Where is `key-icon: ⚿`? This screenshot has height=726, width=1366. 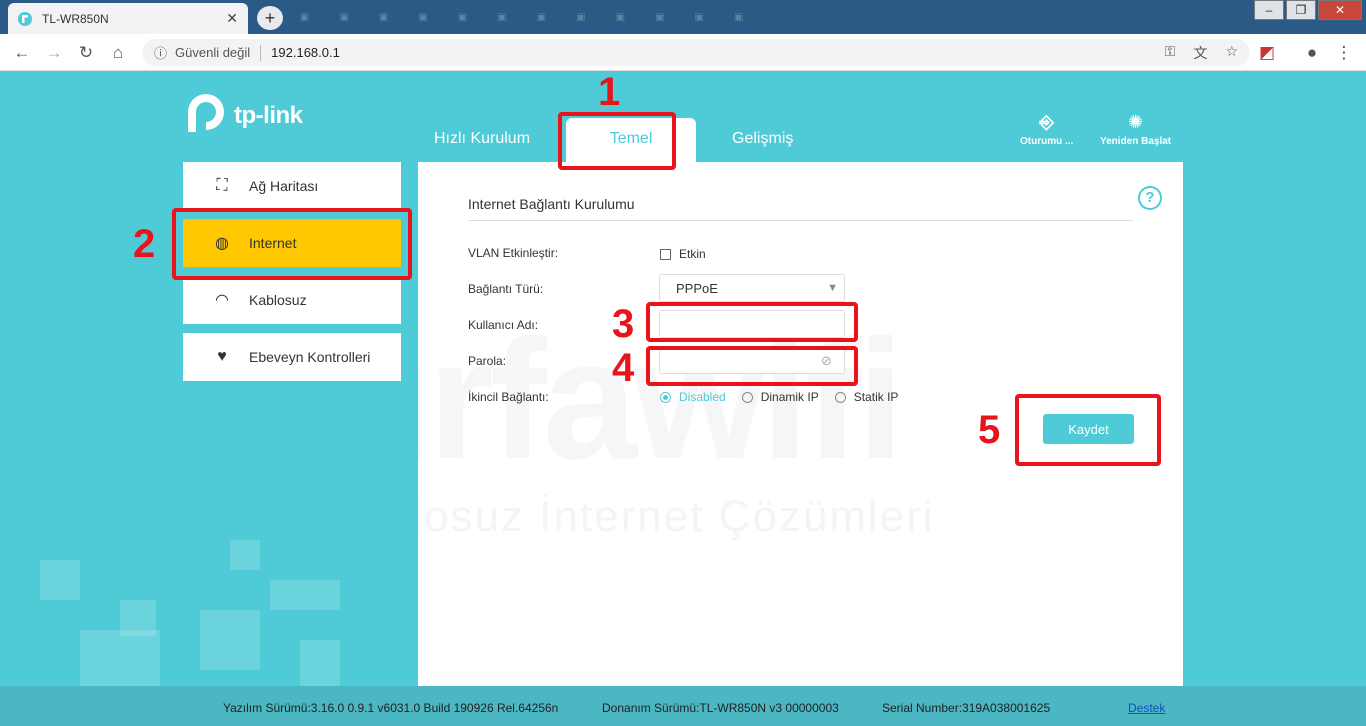 key-icon: ⚿ is located at coordinates (1170, 53).